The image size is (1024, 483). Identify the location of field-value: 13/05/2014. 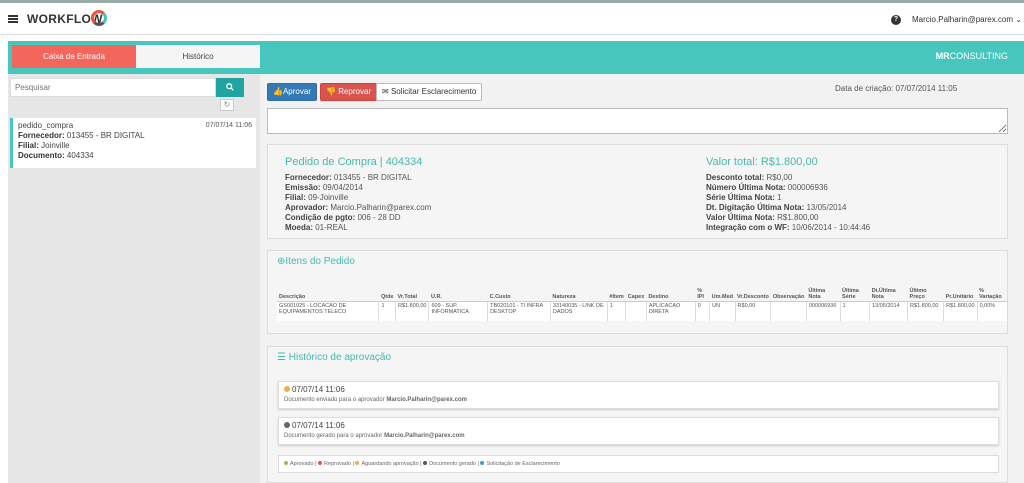
(826, 207).